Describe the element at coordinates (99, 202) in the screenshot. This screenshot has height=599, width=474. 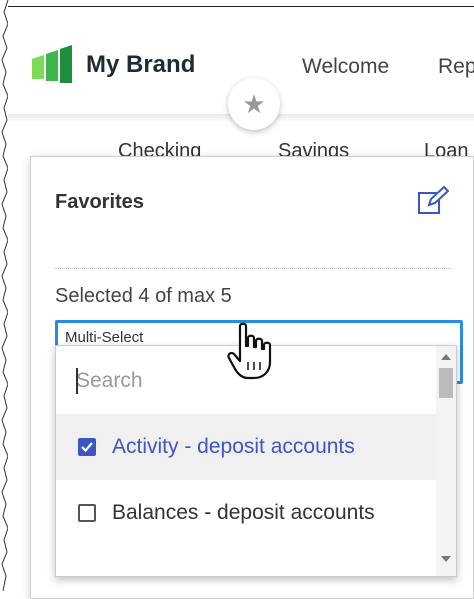
I see `favorites-title: Favorites` at that location.